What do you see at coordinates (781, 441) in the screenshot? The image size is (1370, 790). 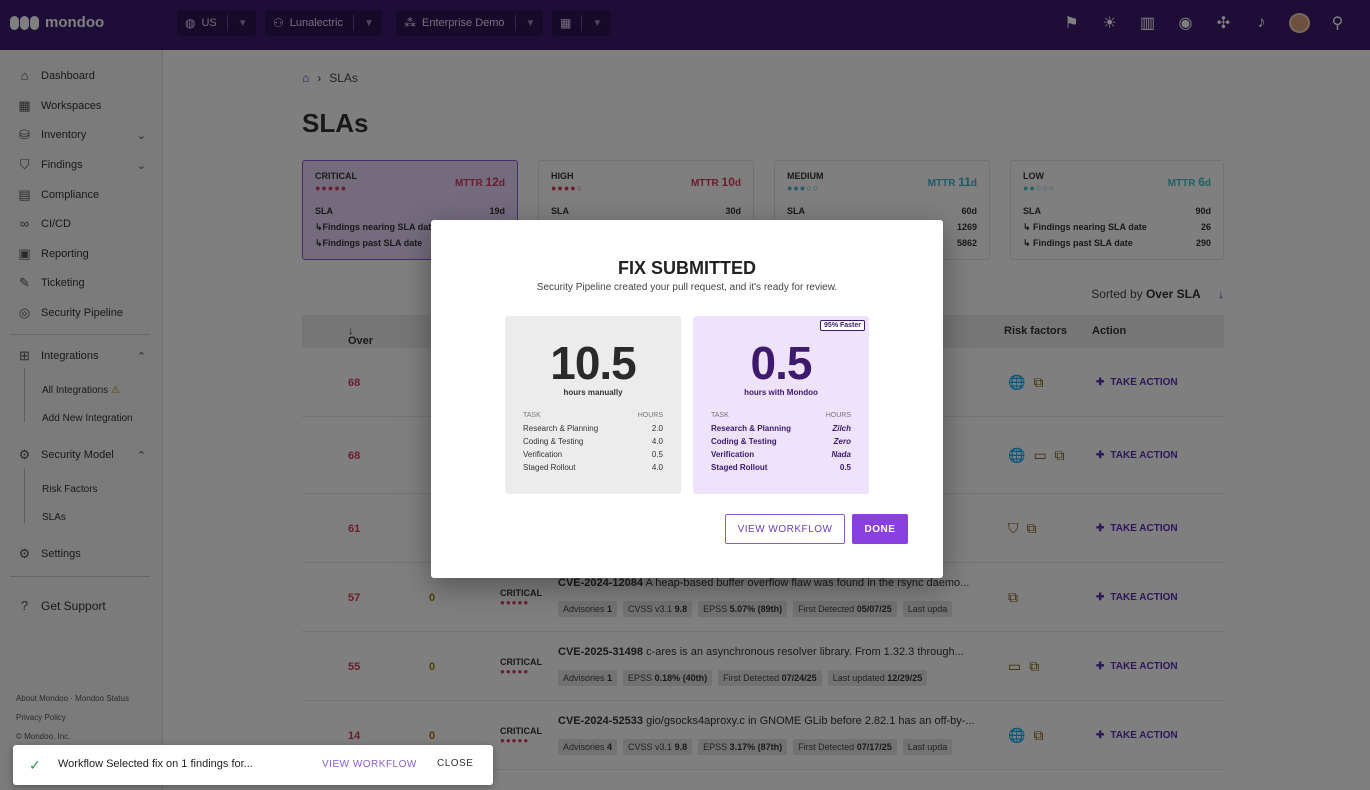 I see `mondoo-row: Coding & Testing Zero` at bounding box center [781, 441].